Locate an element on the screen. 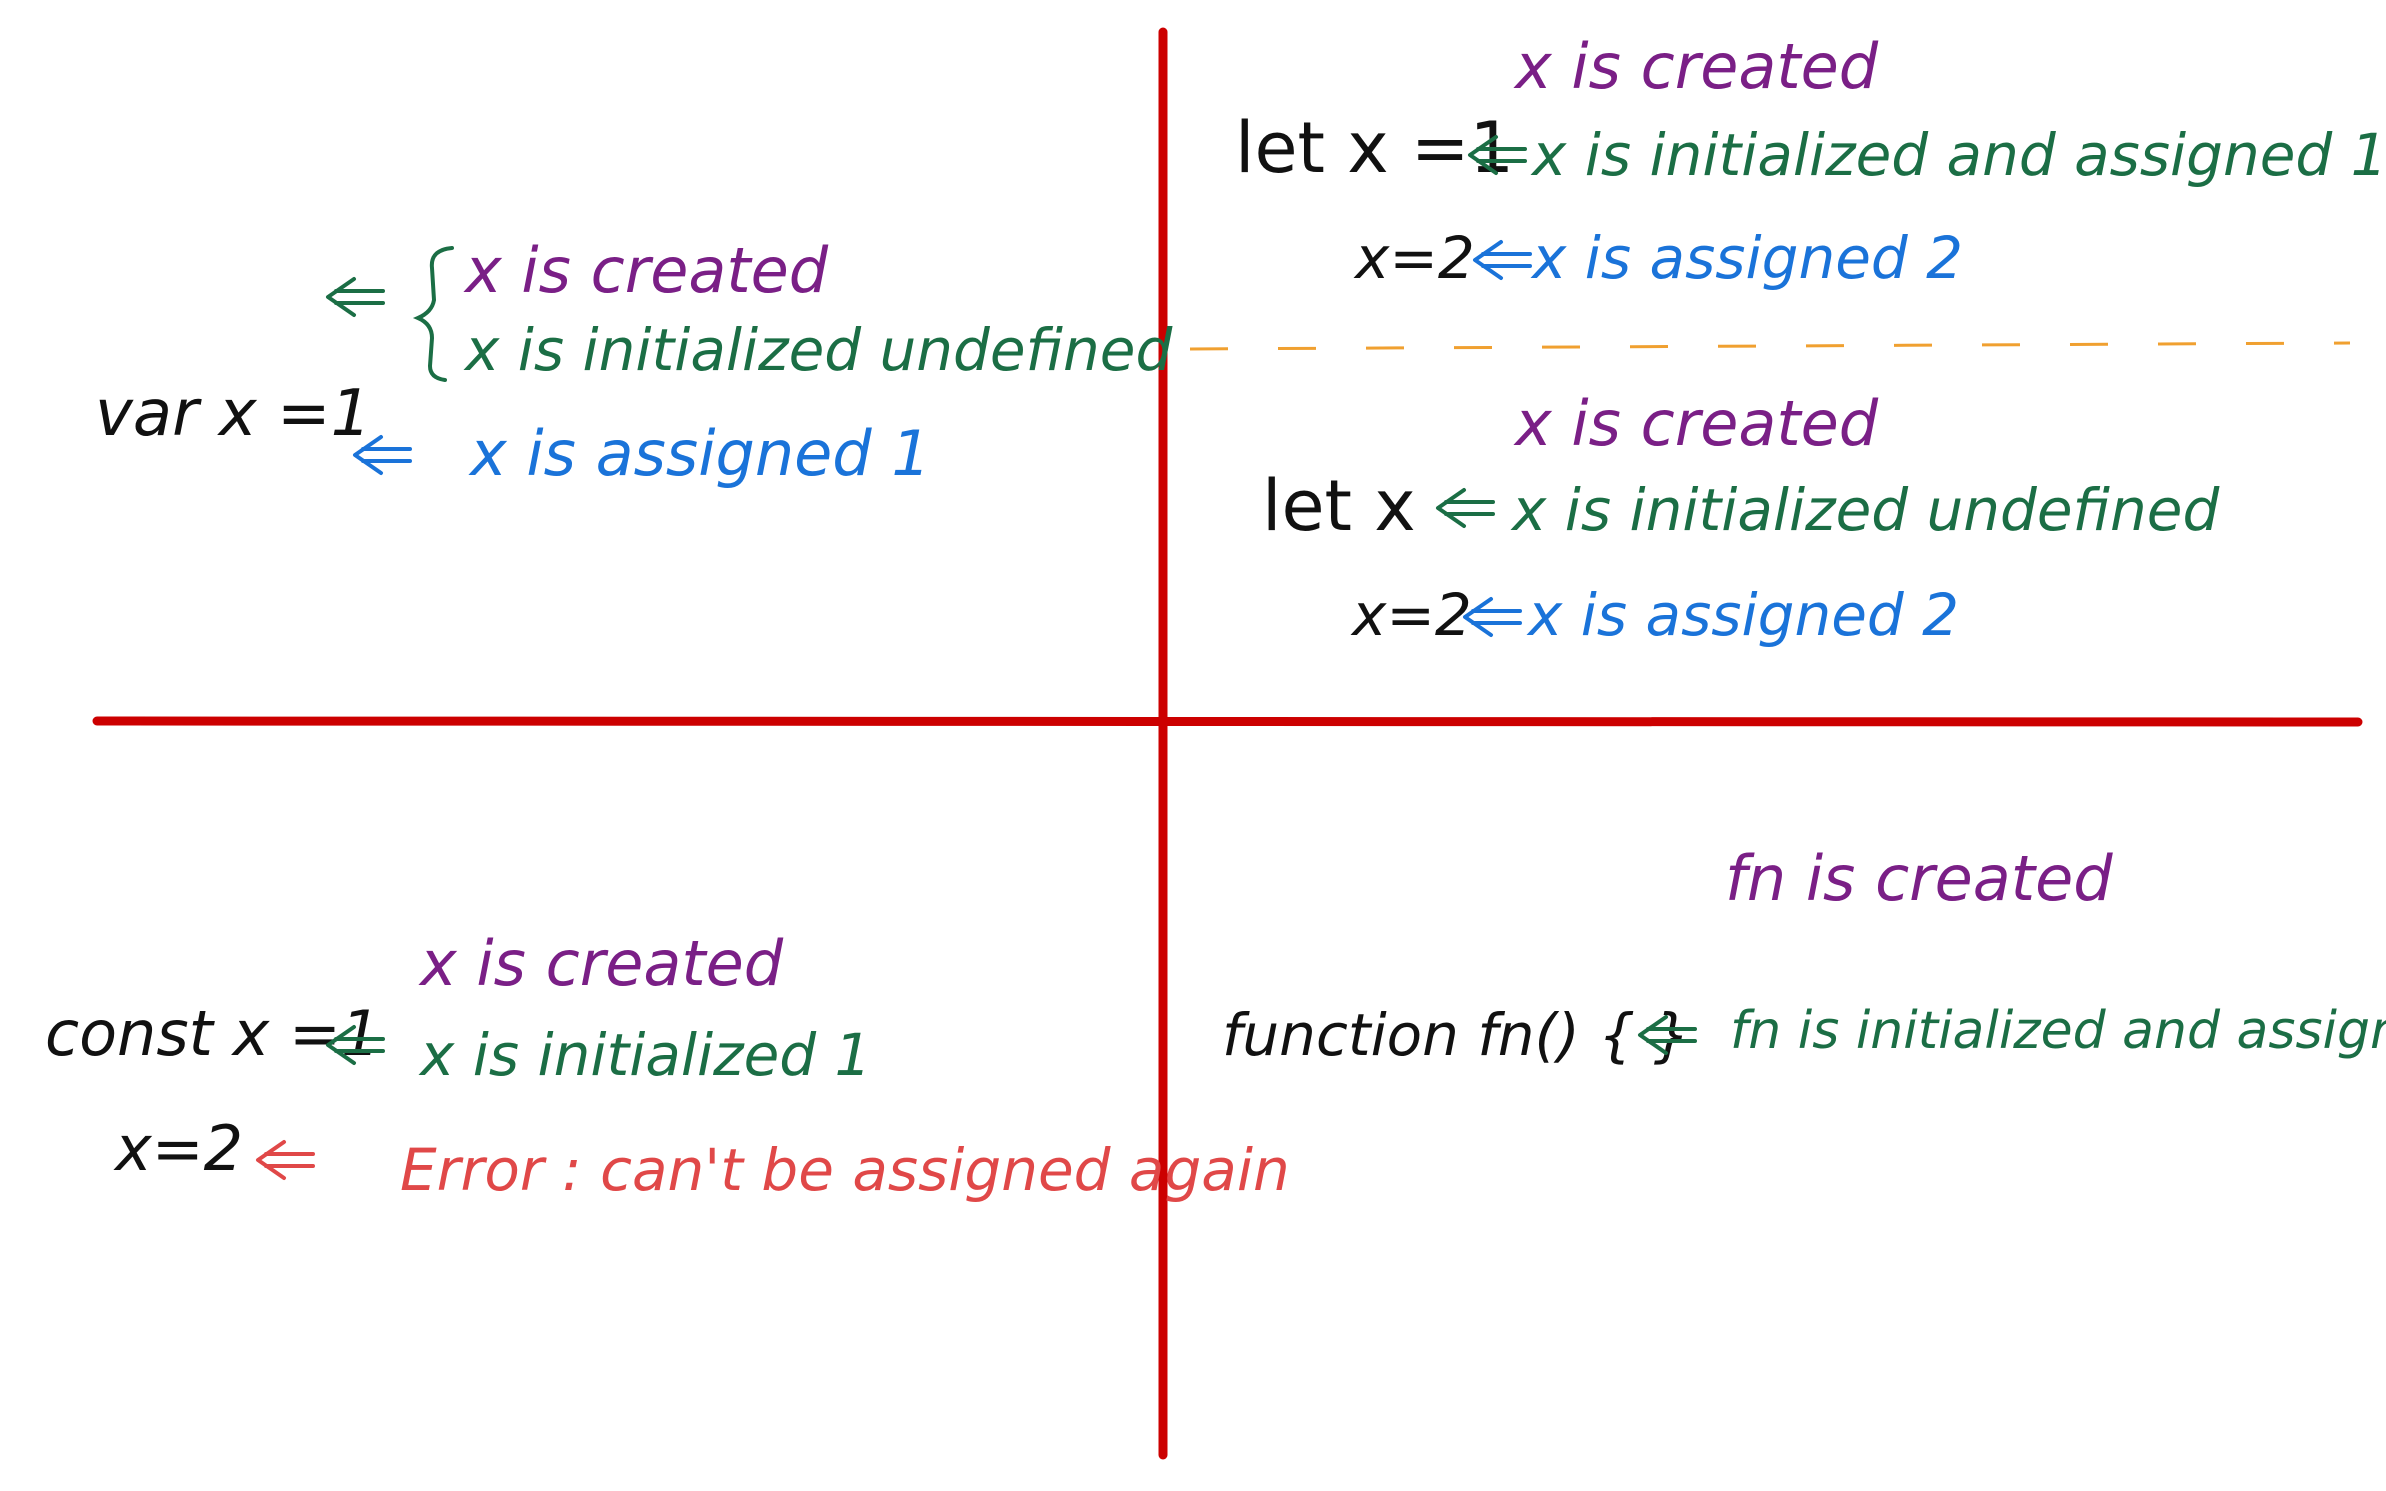 Image resolution: width=2386 pixels, height=1491 pixels. var-assigned-note: x is assigned 1 is located at coordinates (699, 453).